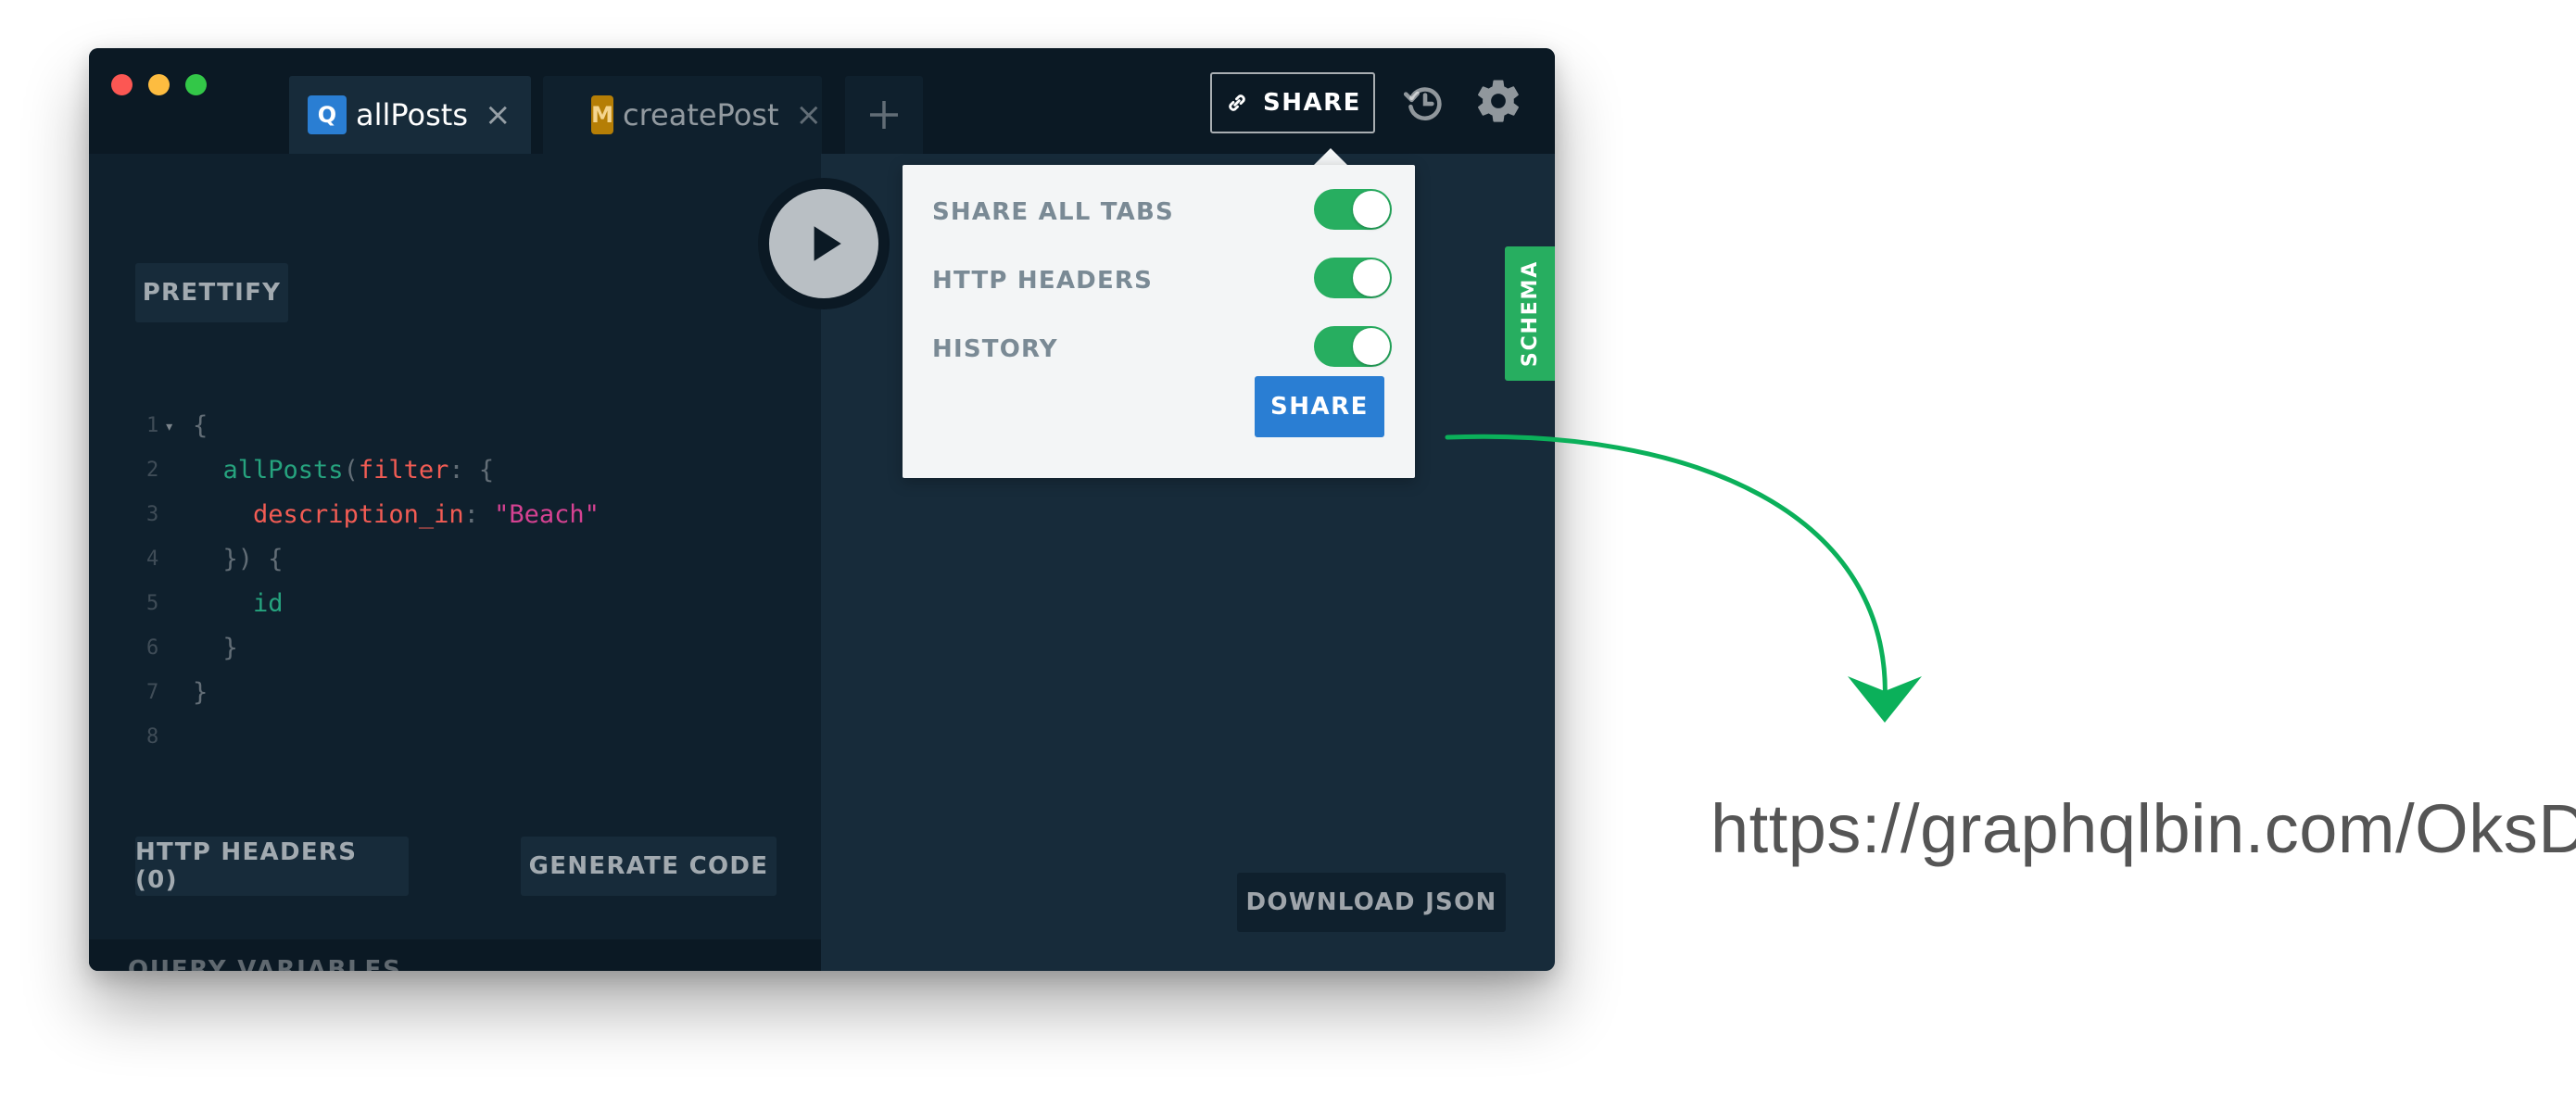 The width and height of the screenshot is (2576, 1108). I want to click on title-bar: M createPost × Q allPosts × SHARE, so click(822, 101).